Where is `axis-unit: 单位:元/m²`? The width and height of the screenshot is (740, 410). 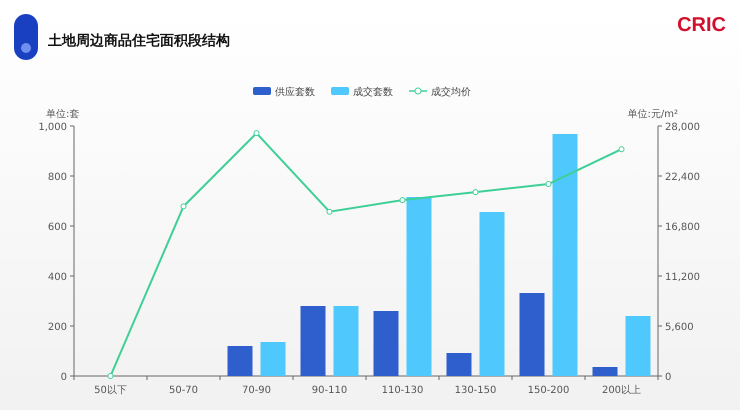
axis-unit: 单位:元/m² is located at coordinates (653, 114).